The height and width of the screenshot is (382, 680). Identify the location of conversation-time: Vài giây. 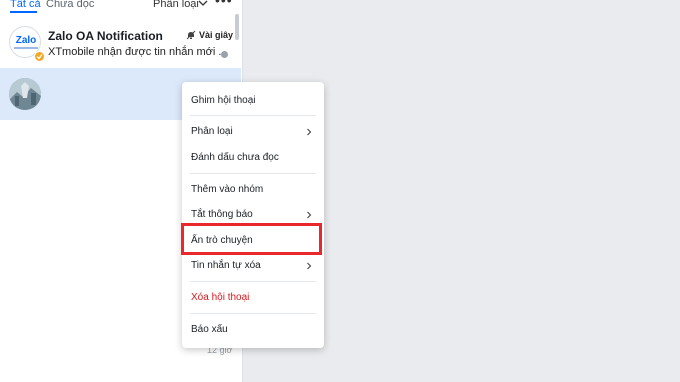
(216, 35).